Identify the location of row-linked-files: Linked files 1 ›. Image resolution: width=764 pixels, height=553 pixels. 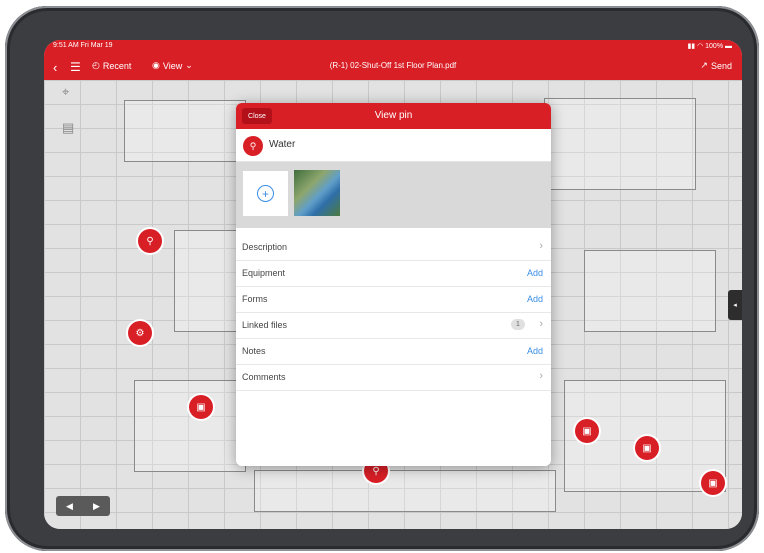
(393, 325).